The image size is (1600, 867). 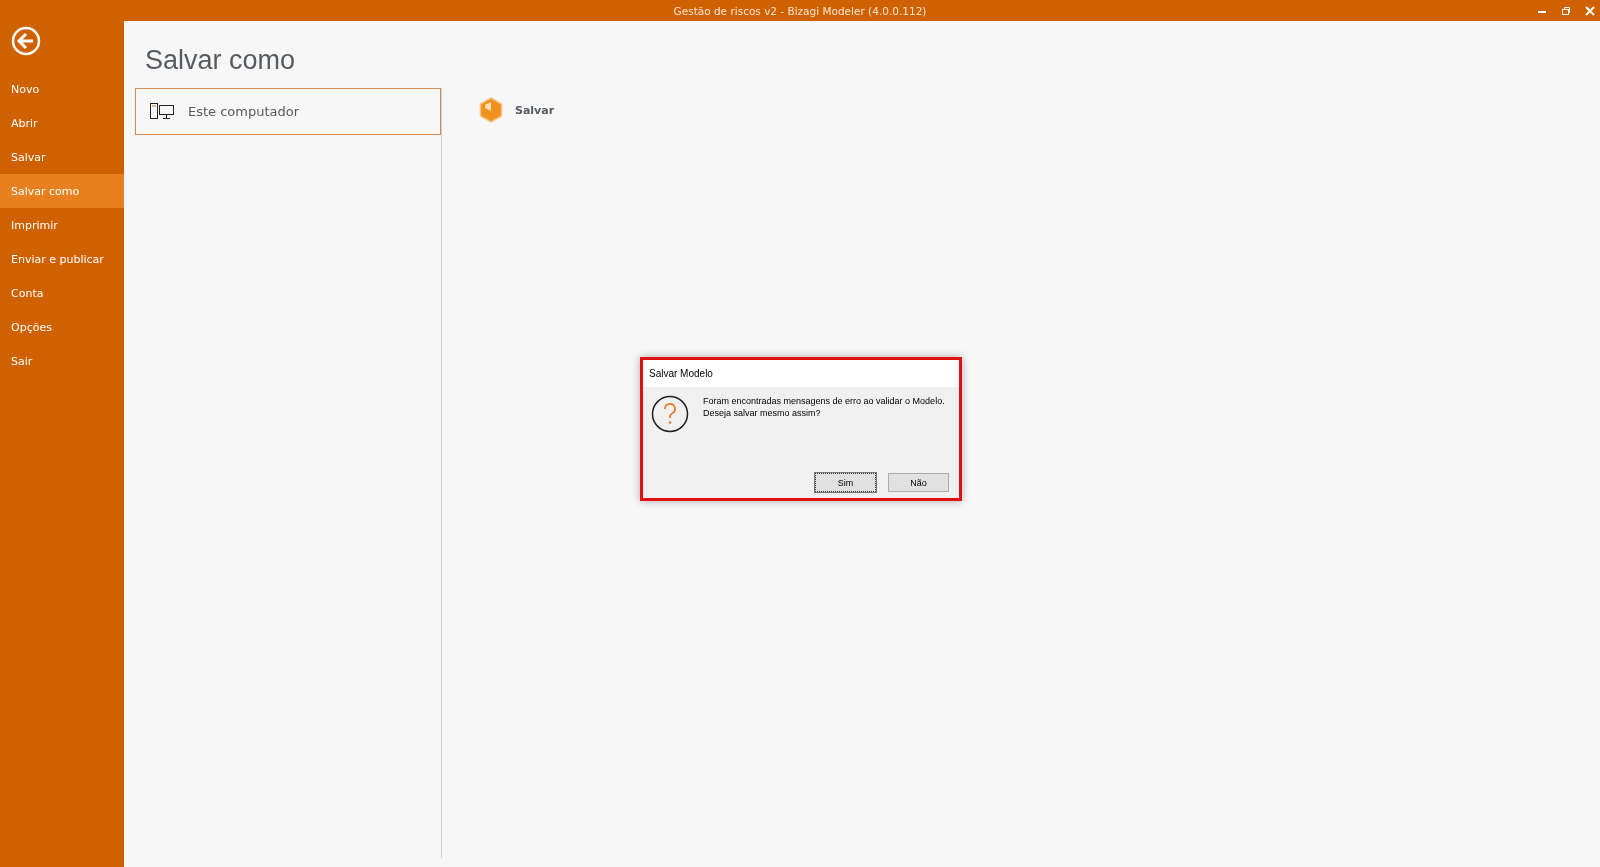 What do you see at coordinates (670, 414) in the screenshot?
I see `question-icon` at bounding box center [670, 414].